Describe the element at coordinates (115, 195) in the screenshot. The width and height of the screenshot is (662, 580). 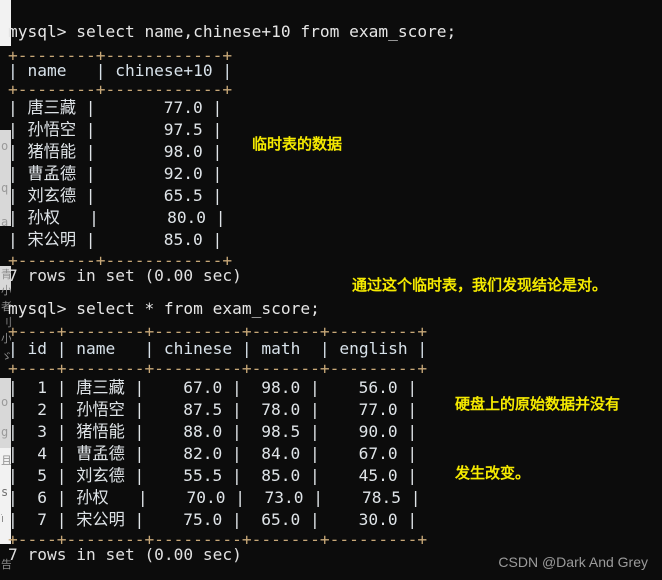
I see `table-row: | 刘玄德 | 65.5 |` at that location.